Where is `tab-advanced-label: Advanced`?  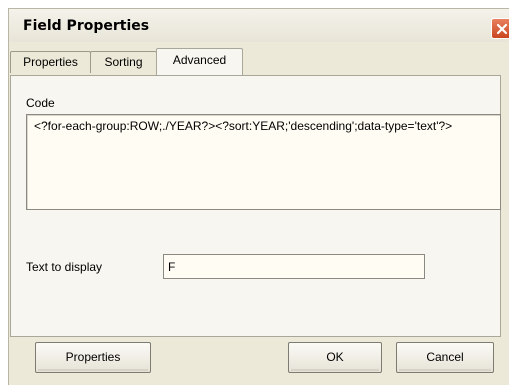 tab-advanced-label: Advanced is located at coordinates (199, 60).